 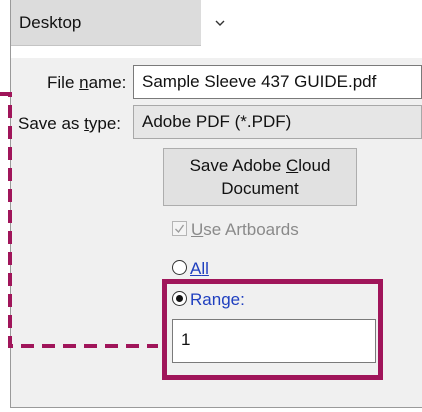 What do you see at coordinates (106, 23) in the screenshot?
I see `location-dropdown: Desktop` at bounding box center [106, 23].